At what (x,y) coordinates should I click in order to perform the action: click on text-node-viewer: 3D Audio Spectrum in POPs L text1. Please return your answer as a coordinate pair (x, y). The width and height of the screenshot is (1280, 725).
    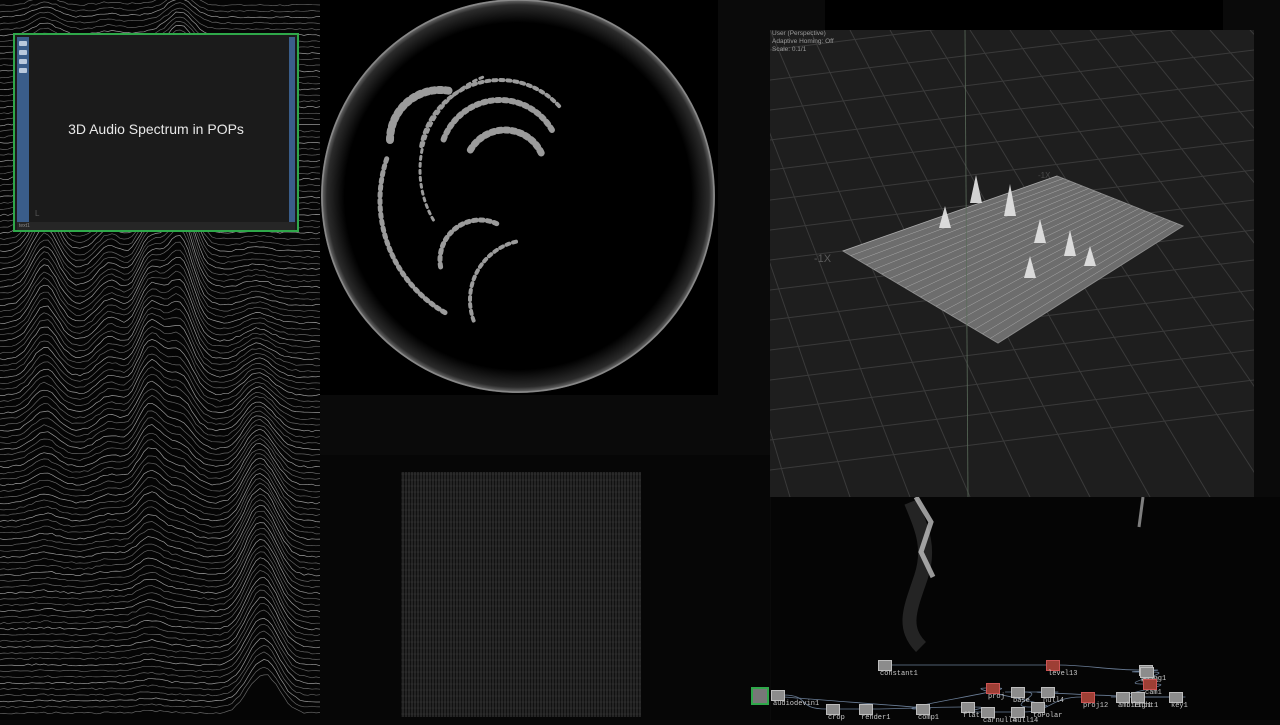
    Looking at the image, I should click on (156, 132).